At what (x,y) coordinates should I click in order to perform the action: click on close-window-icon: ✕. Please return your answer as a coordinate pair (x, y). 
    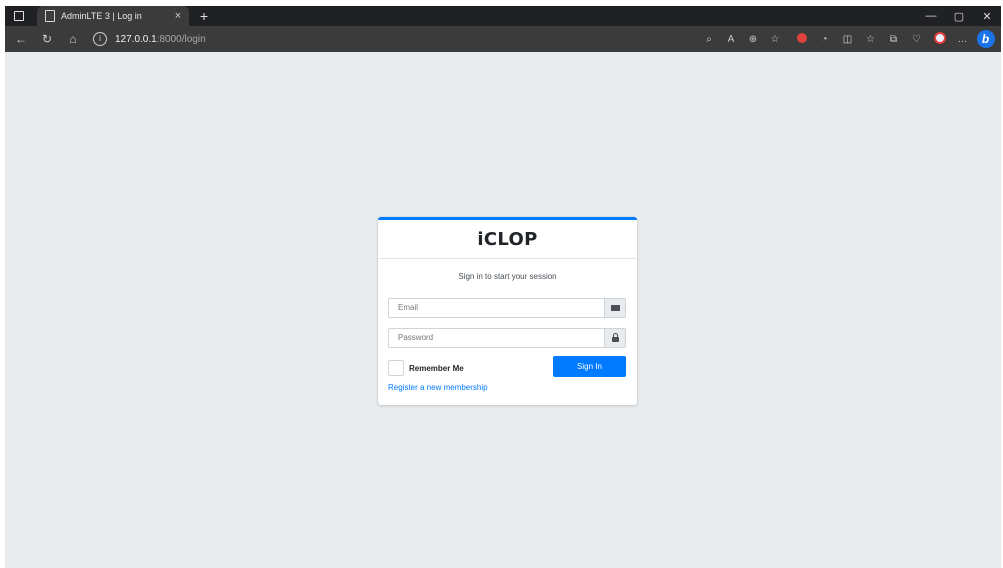
    Looking at the image, I should click on (987, 16).